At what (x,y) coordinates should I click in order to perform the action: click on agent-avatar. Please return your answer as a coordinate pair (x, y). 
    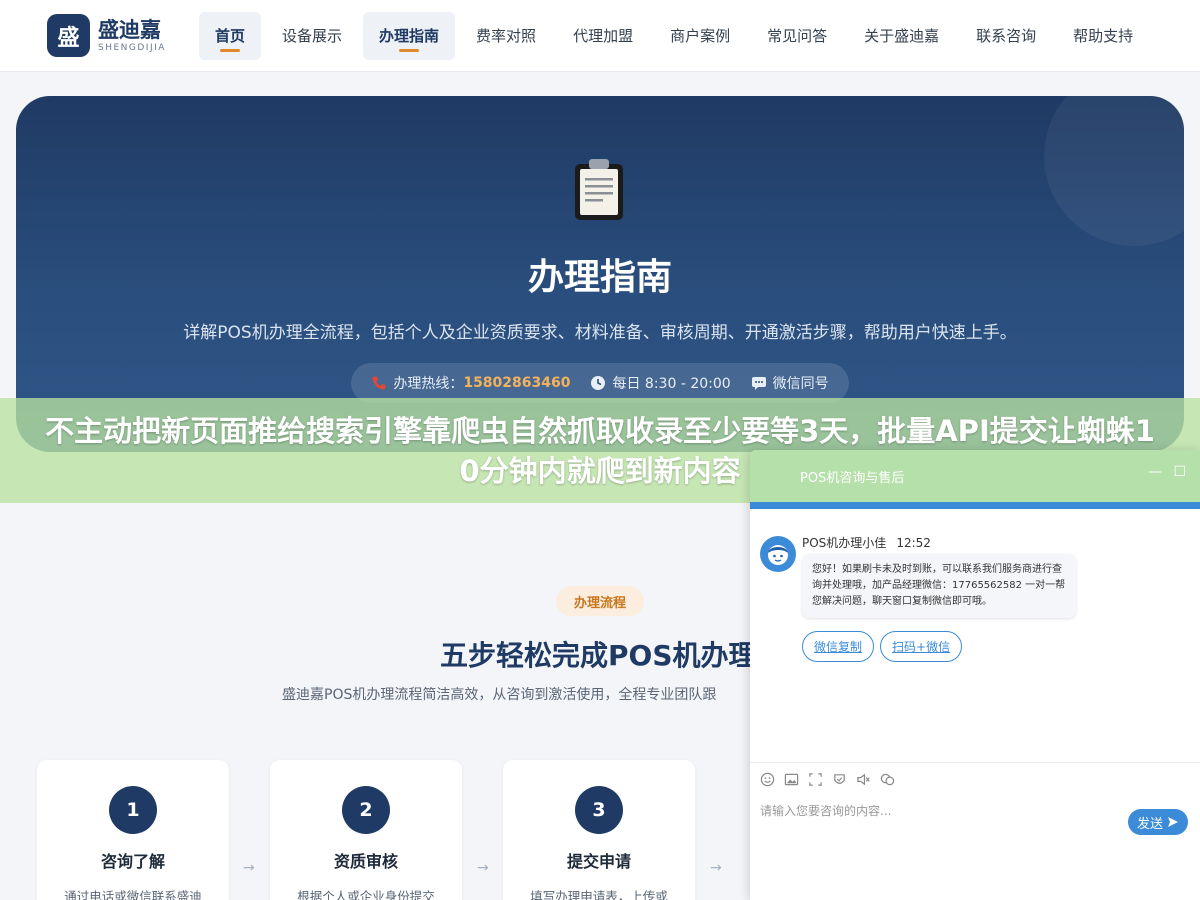
    Looking at the image, I should click on (778, 554).